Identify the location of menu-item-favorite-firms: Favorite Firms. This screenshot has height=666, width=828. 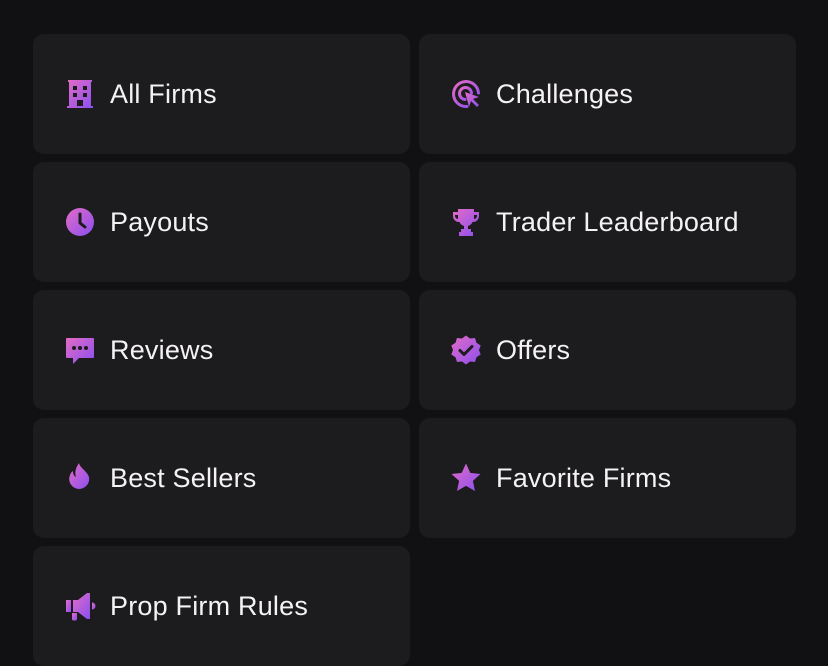
(607, 478).